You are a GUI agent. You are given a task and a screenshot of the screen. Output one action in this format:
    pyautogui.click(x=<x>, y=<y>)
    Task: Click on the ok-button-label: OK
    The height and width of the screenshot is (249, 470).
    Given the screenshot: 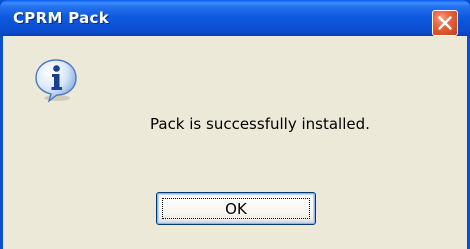 What is the action you would take?
    pyautogui.click(x=236, y=208)
    